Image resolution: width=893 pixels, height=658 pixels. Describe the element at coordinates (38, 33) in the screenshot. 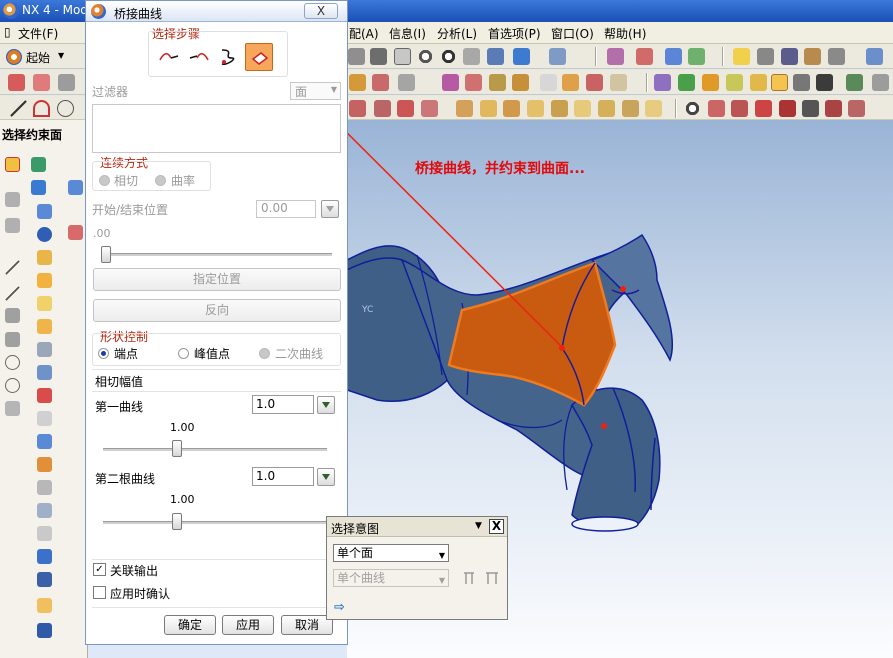

I see `menu-file: 文件(F)` at that location.